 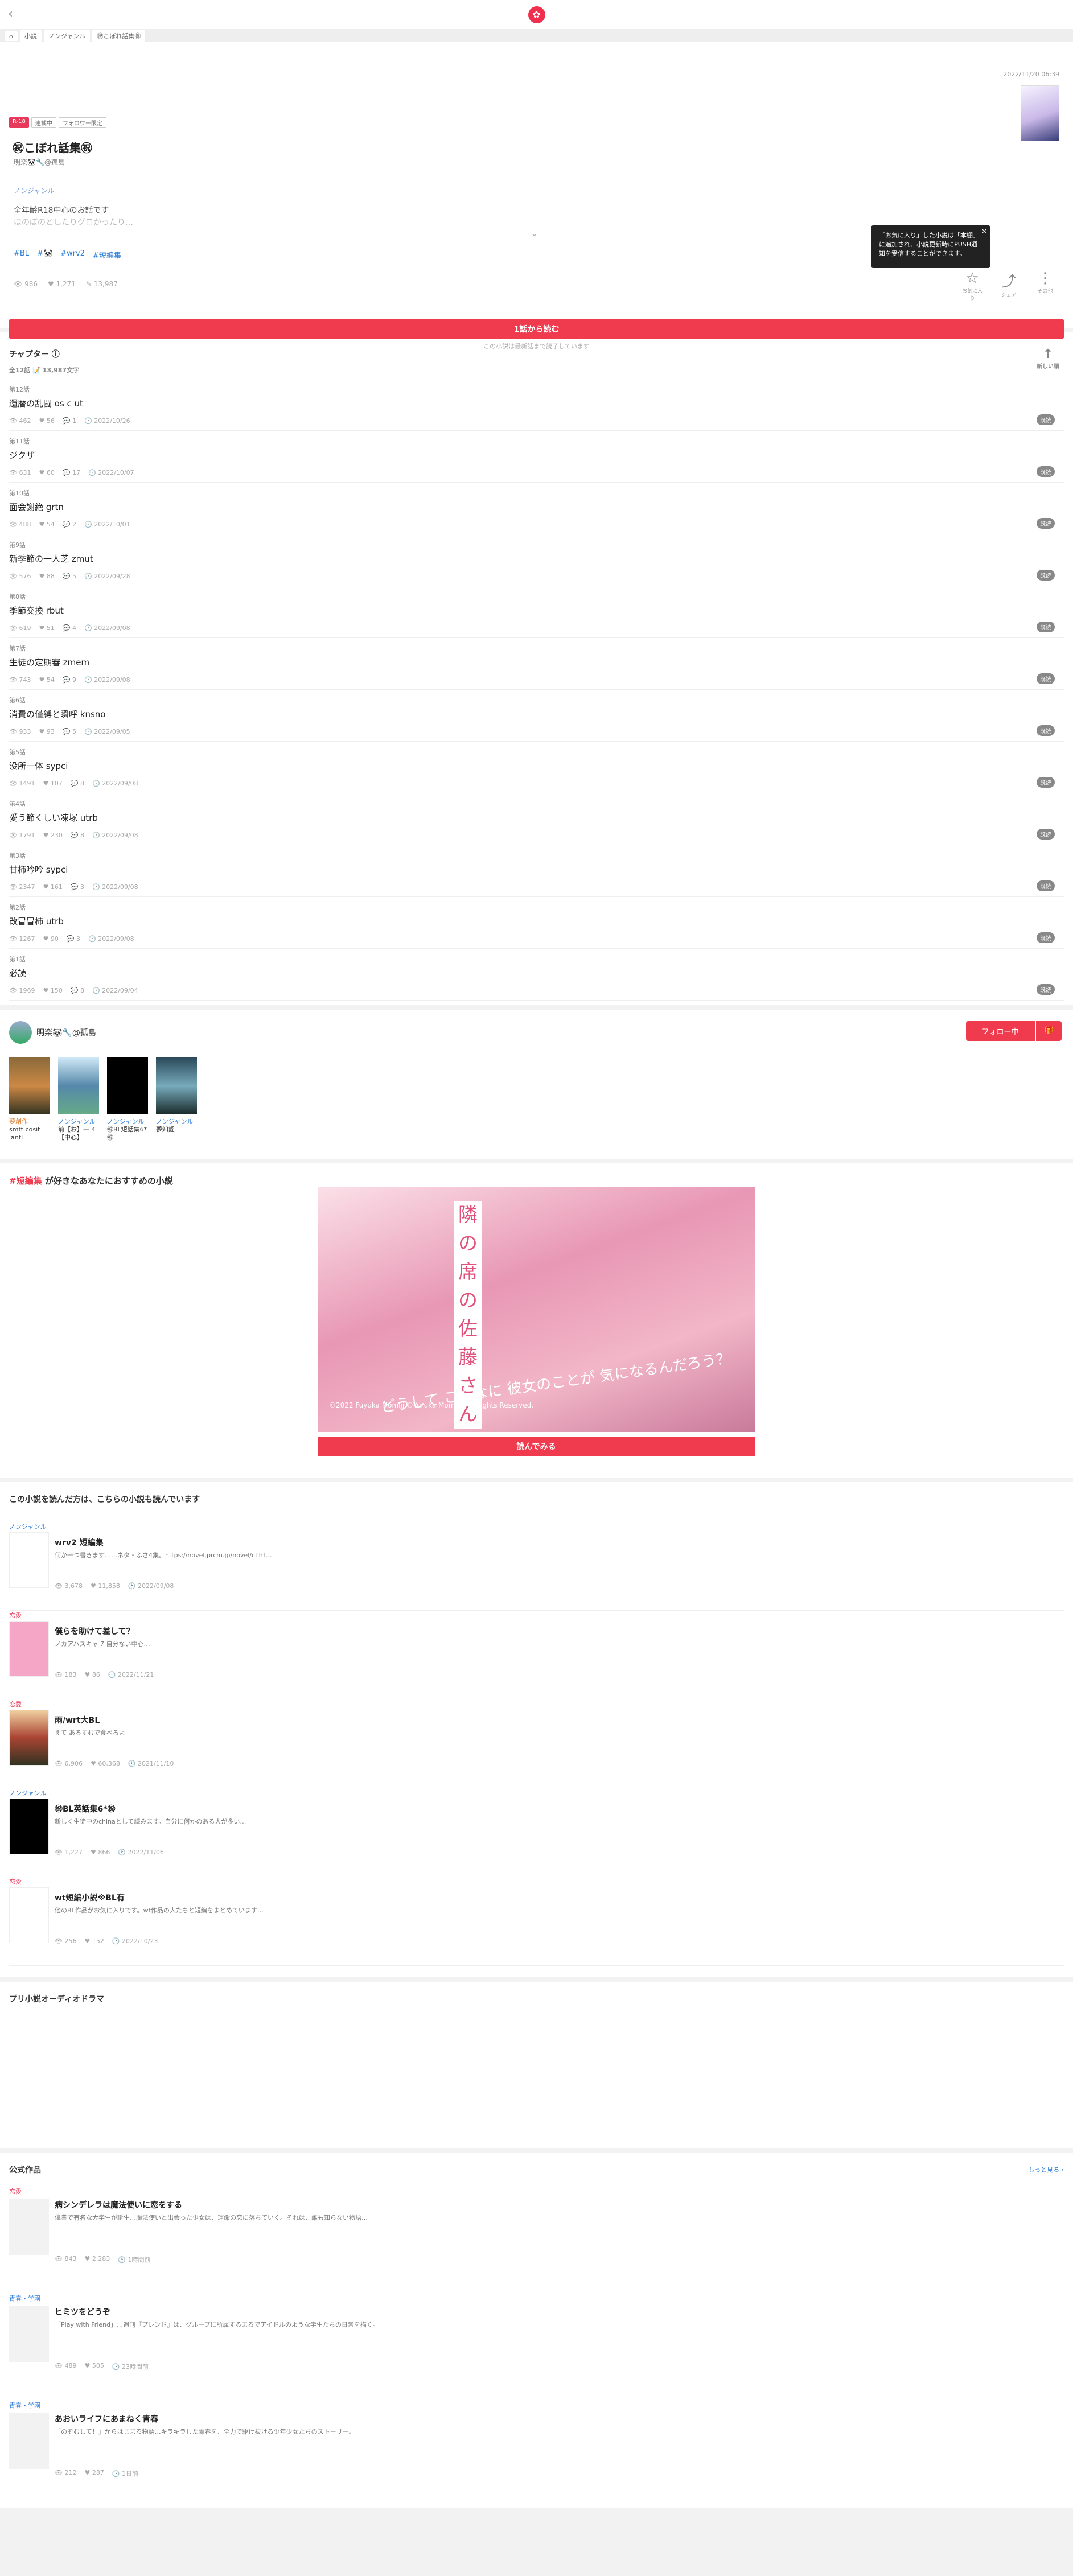 I want to click on see-more-link: もっと見る ›, so click(x=1046, y=2169).